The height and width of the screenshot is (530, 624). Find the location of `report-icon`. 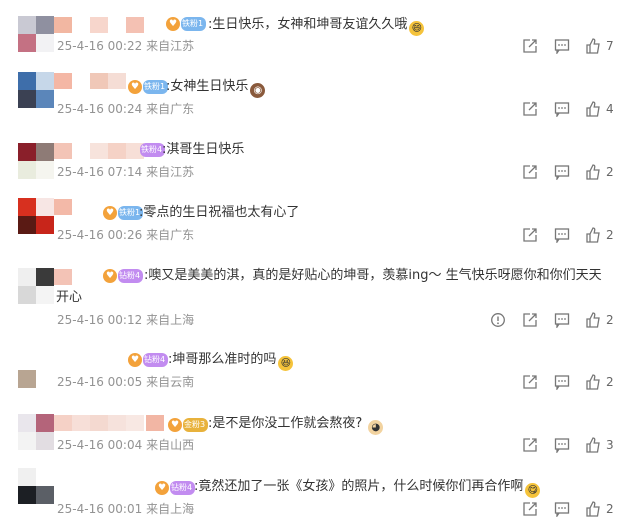

report-icon is located at coordinates (498, 320).